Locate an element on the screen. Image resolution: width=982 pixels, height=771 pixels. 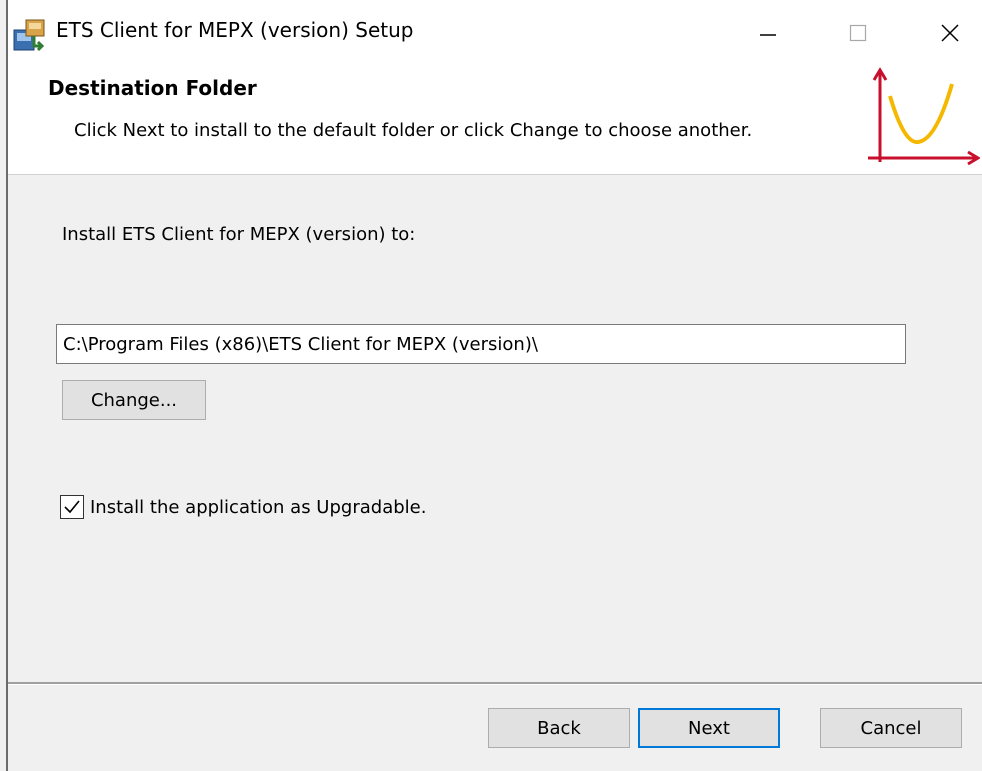
minimize-icon is located at coordinates (768, 35).